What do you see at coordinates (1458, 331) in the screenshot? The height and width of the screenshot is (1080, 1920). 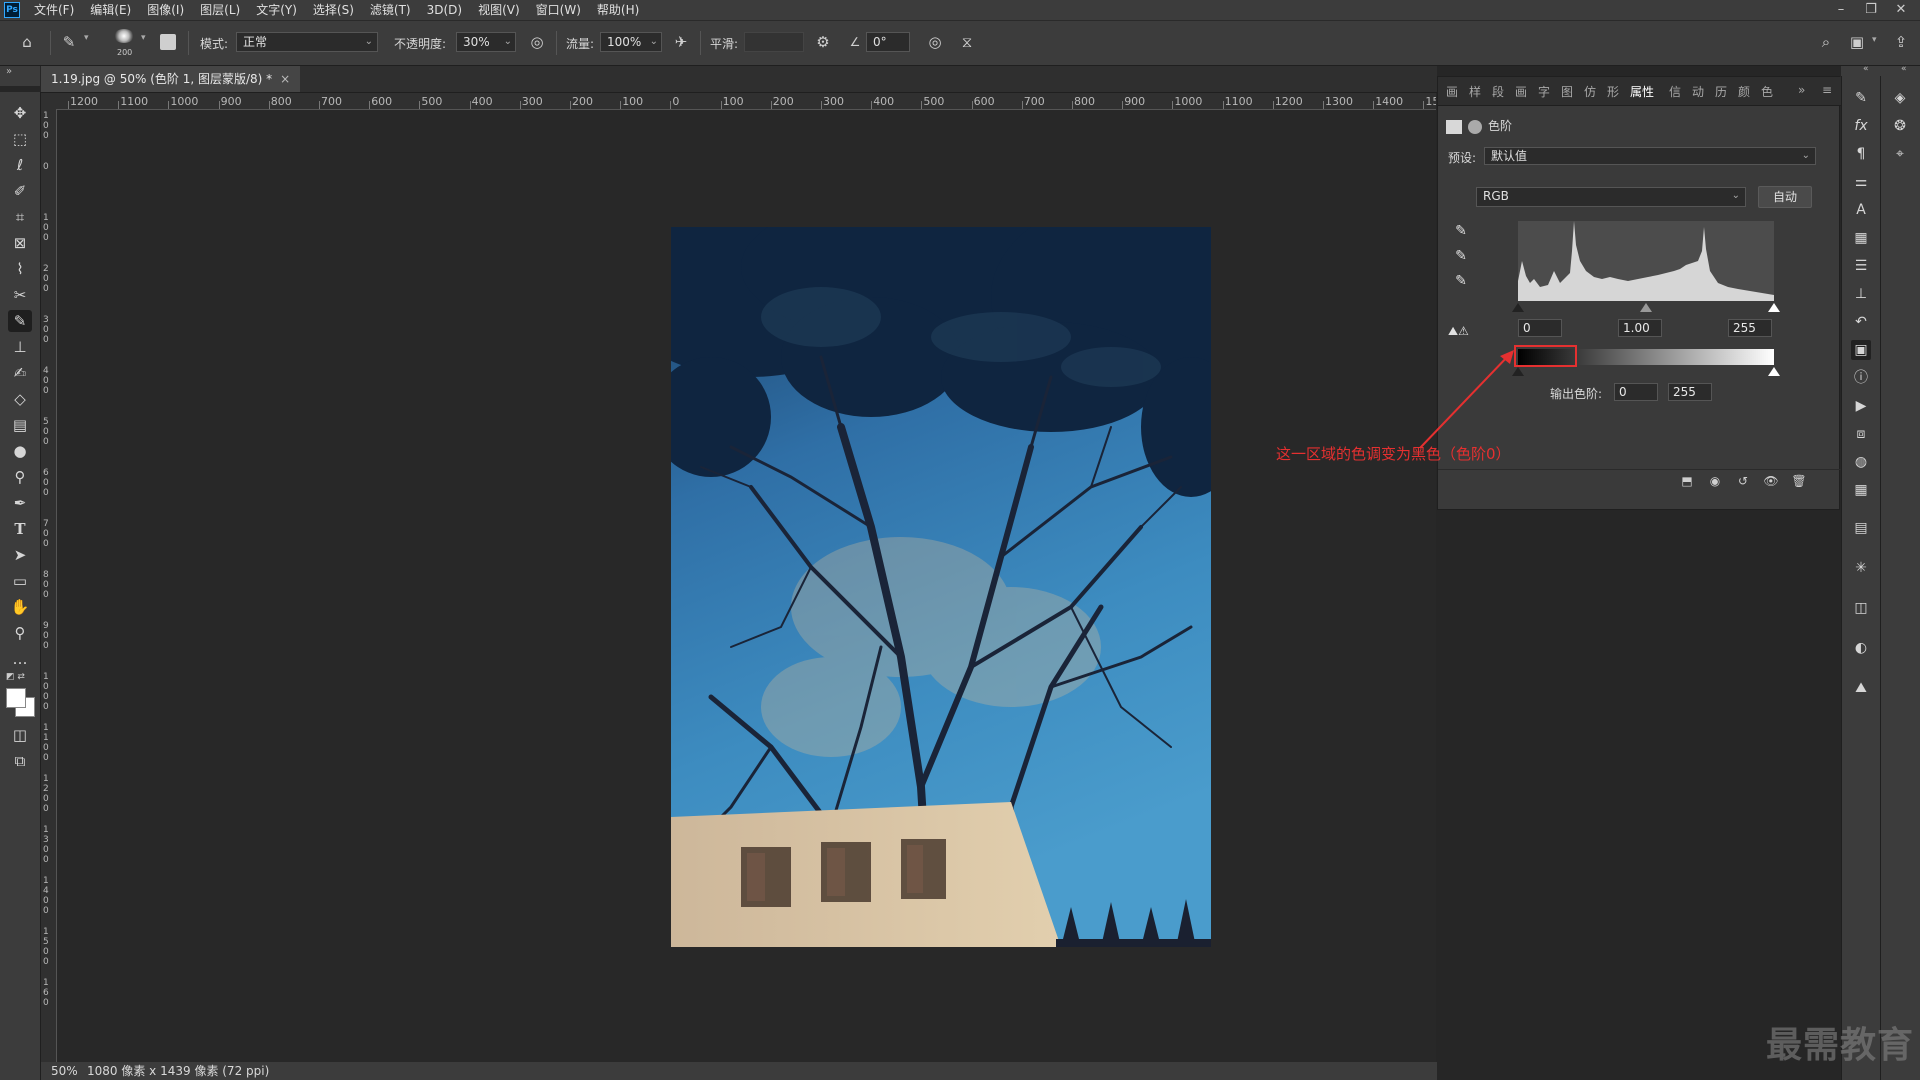 I see `clipping-warning-icon: ⛰⚠` at bounding box center [1458, 331].